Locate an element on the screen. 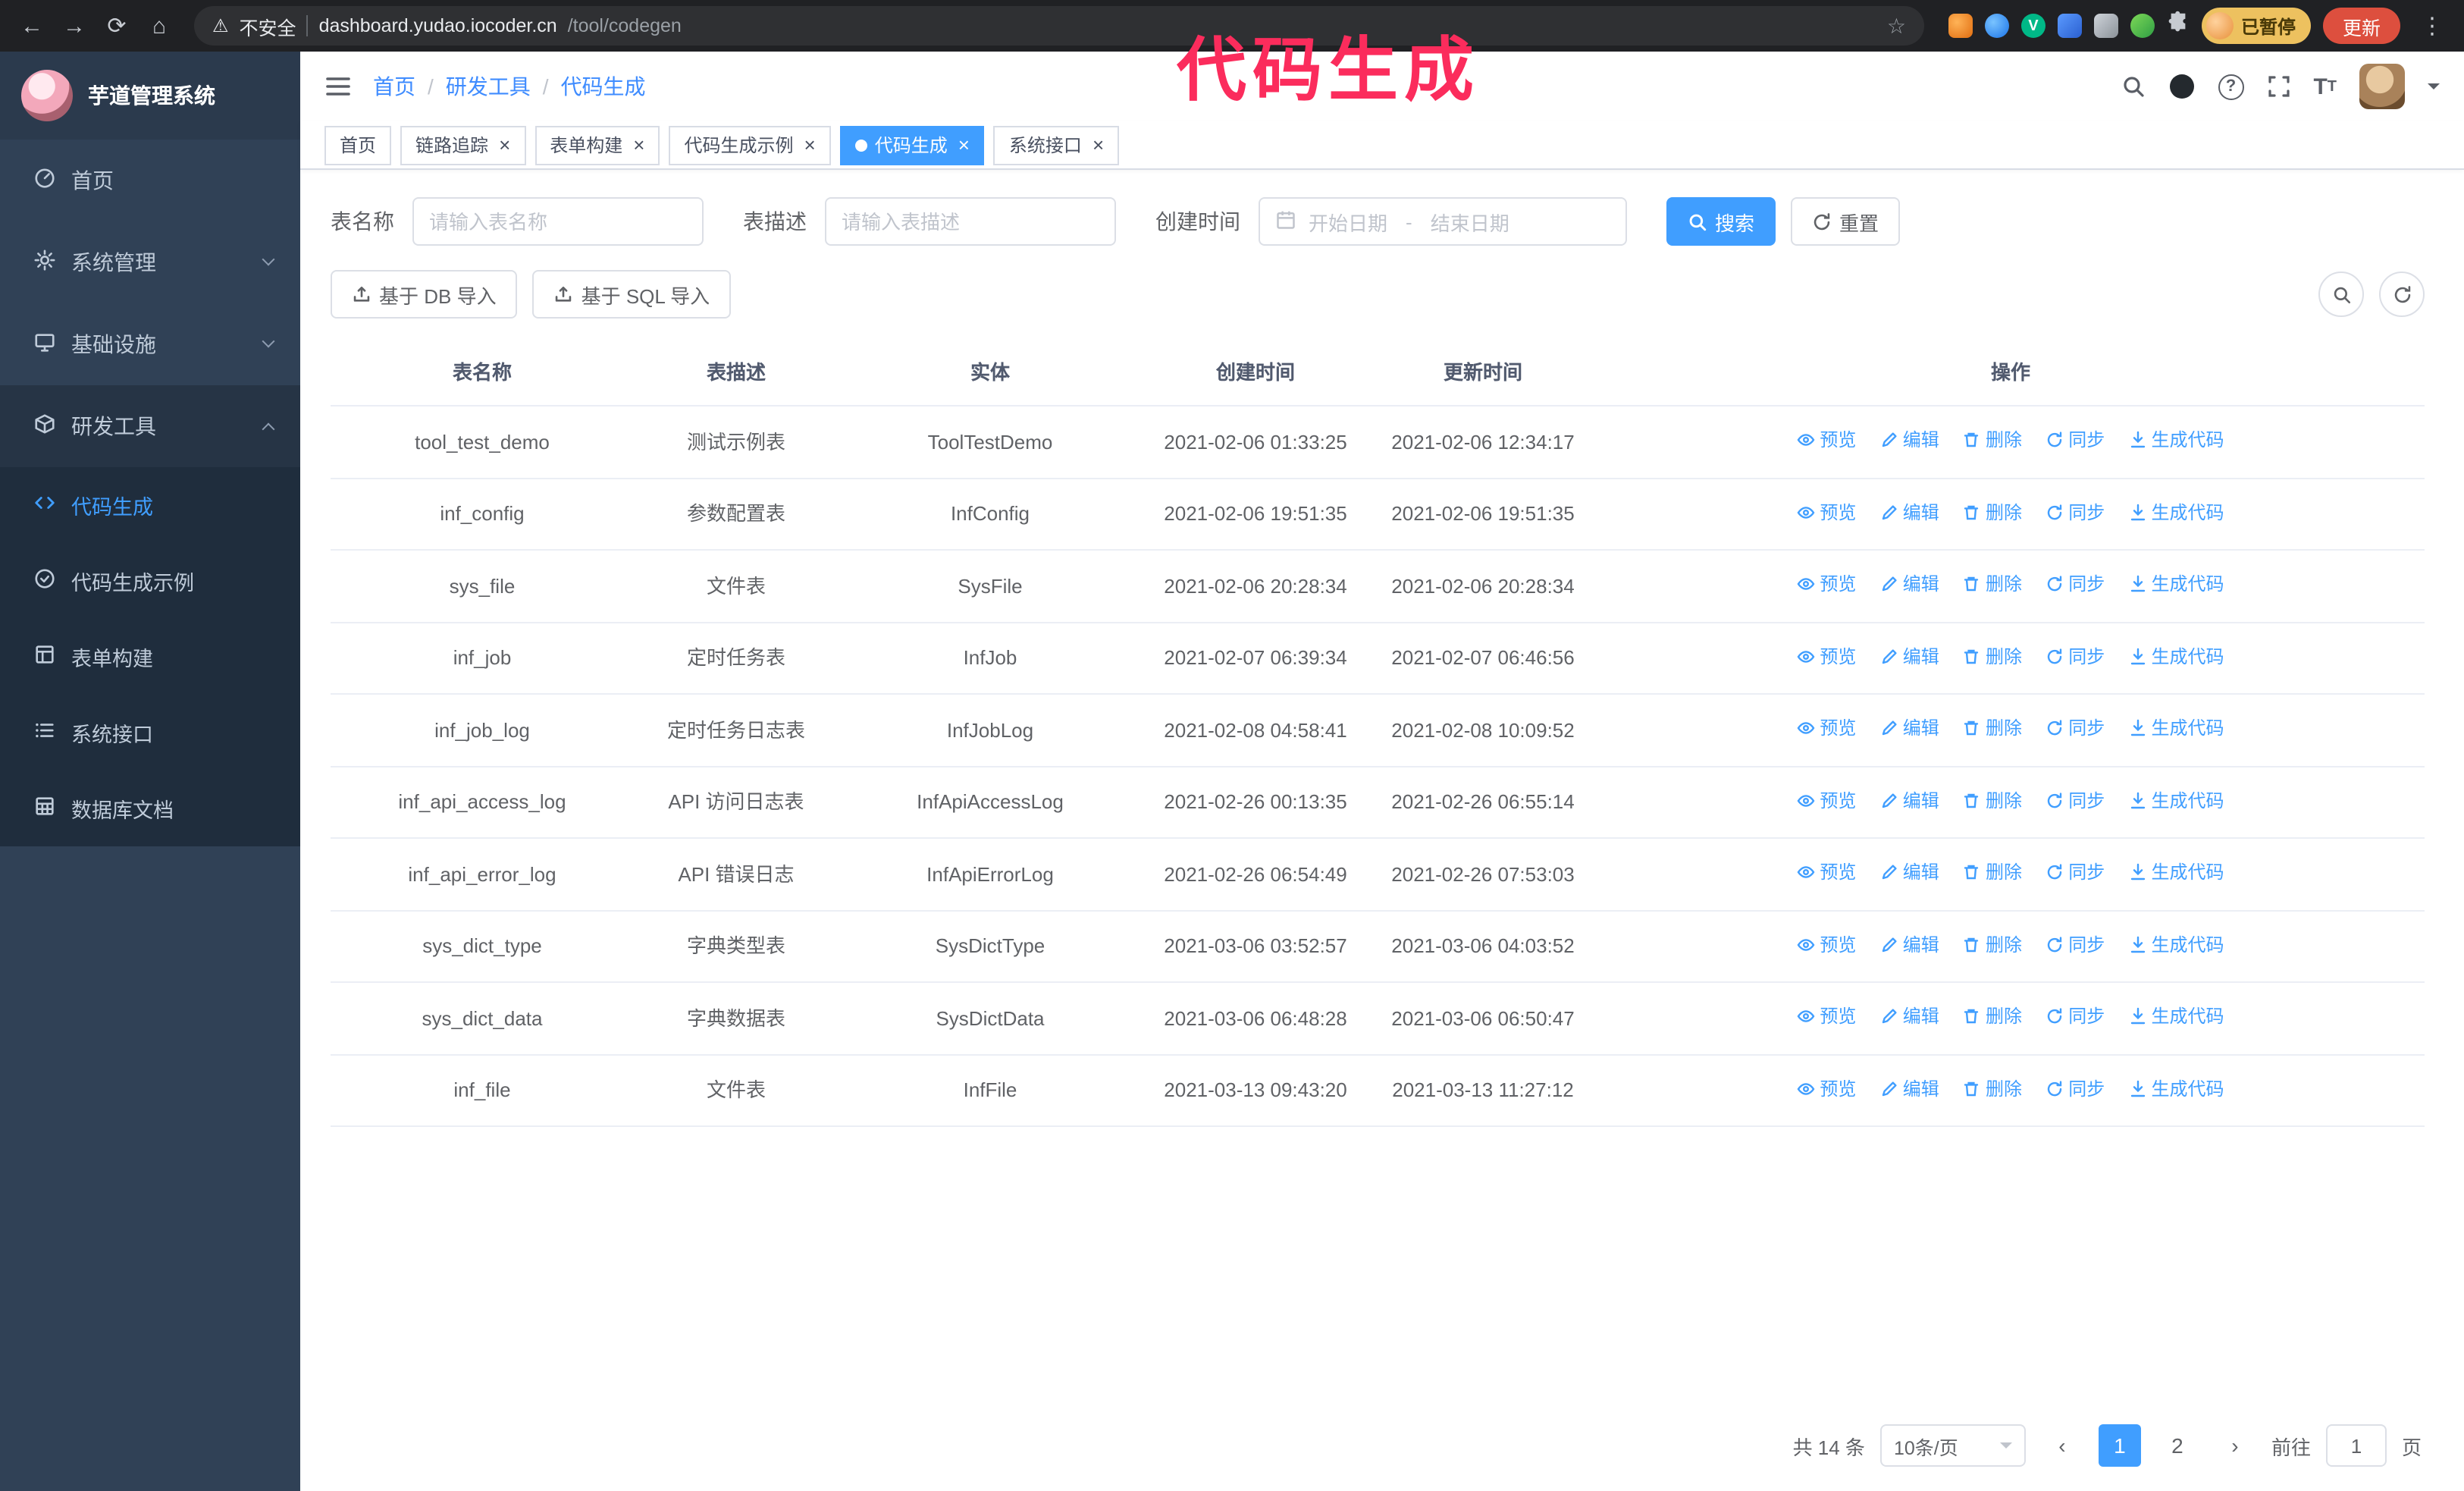 Image resolution: width=2464 pixels, height=1491 pixels. search-button: 搜索 is located at coordinates (1721, 221).